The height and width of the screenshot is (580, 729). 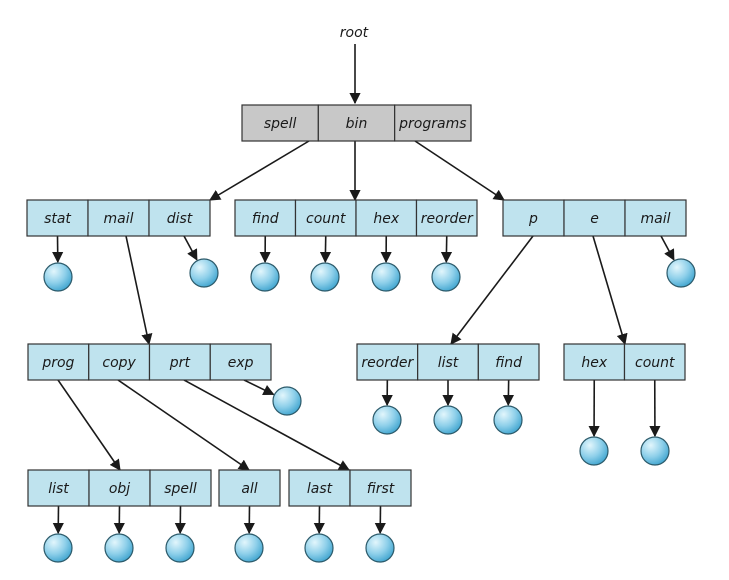 What do you see at coordinates (446, 277) in the screenshot?
I see `file-node-bin-reorder` at bounding box center [446, 277].